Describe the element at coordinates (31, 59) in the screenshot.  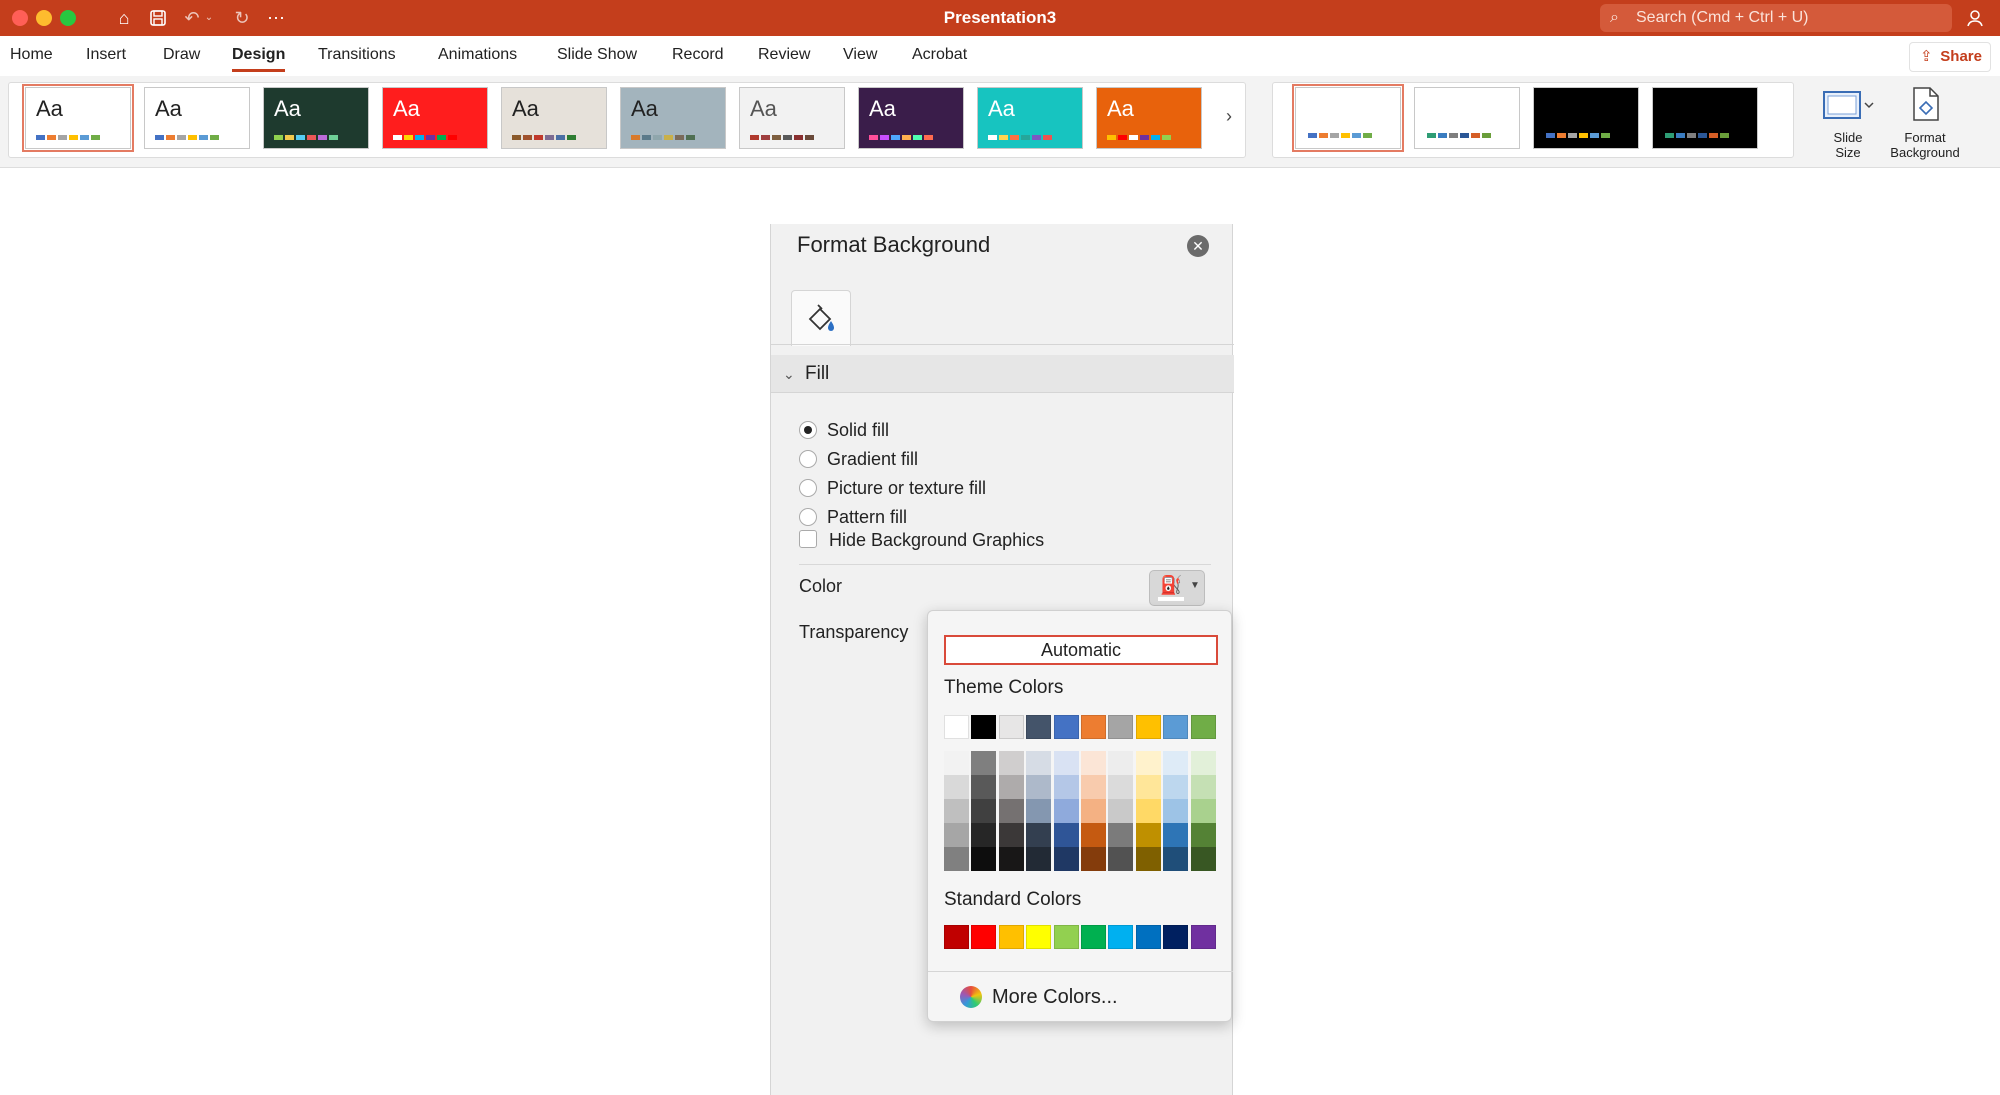
I see `tab-home: Home` at that location.